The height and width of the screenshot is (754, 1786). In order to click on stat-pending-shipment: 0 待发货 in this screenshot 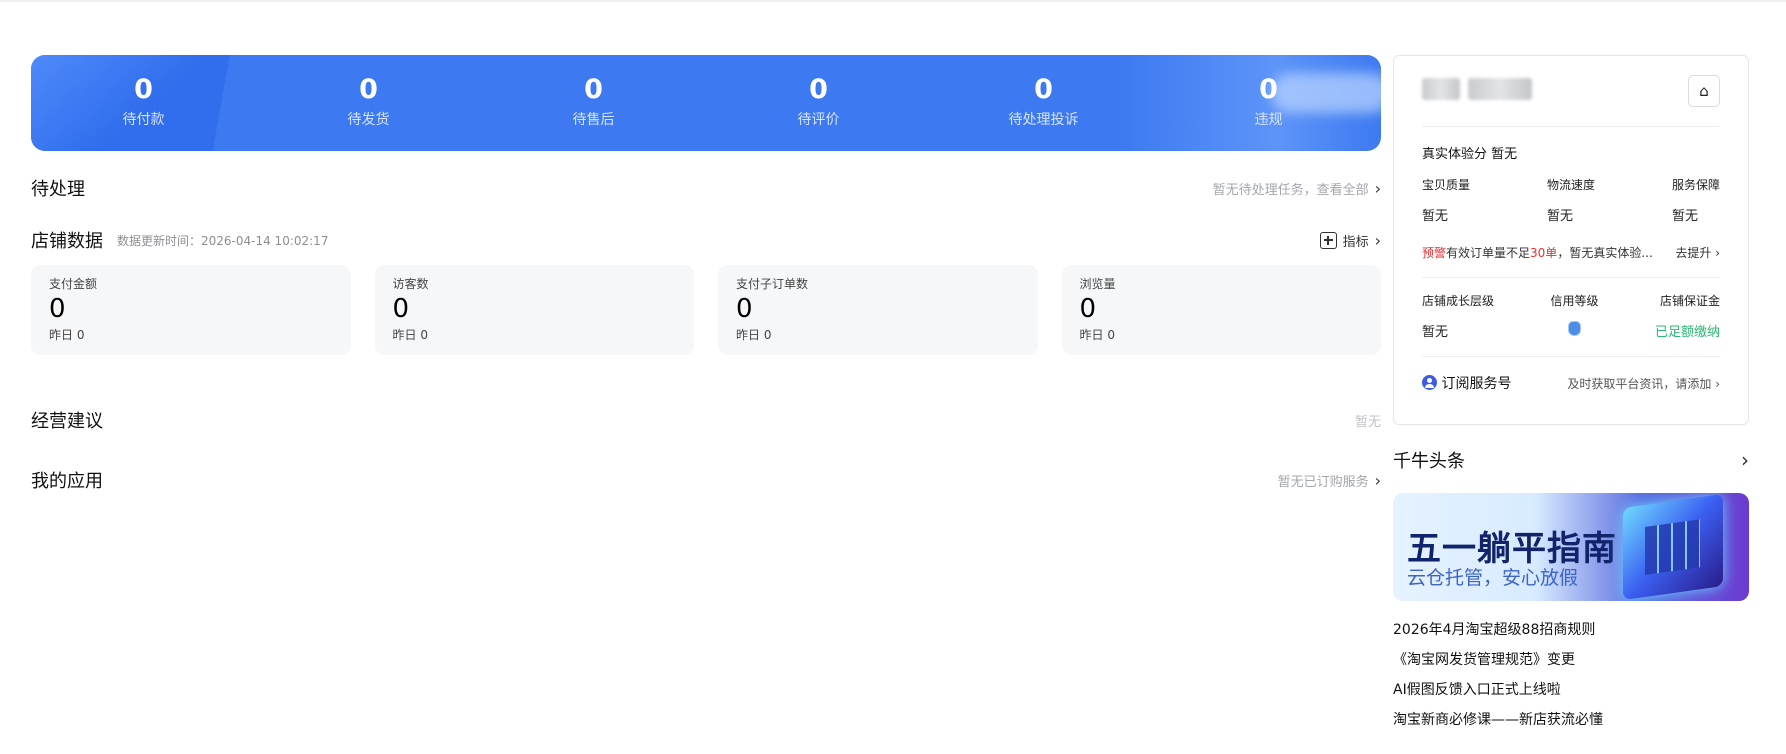, I will do `click(368, 103)`.